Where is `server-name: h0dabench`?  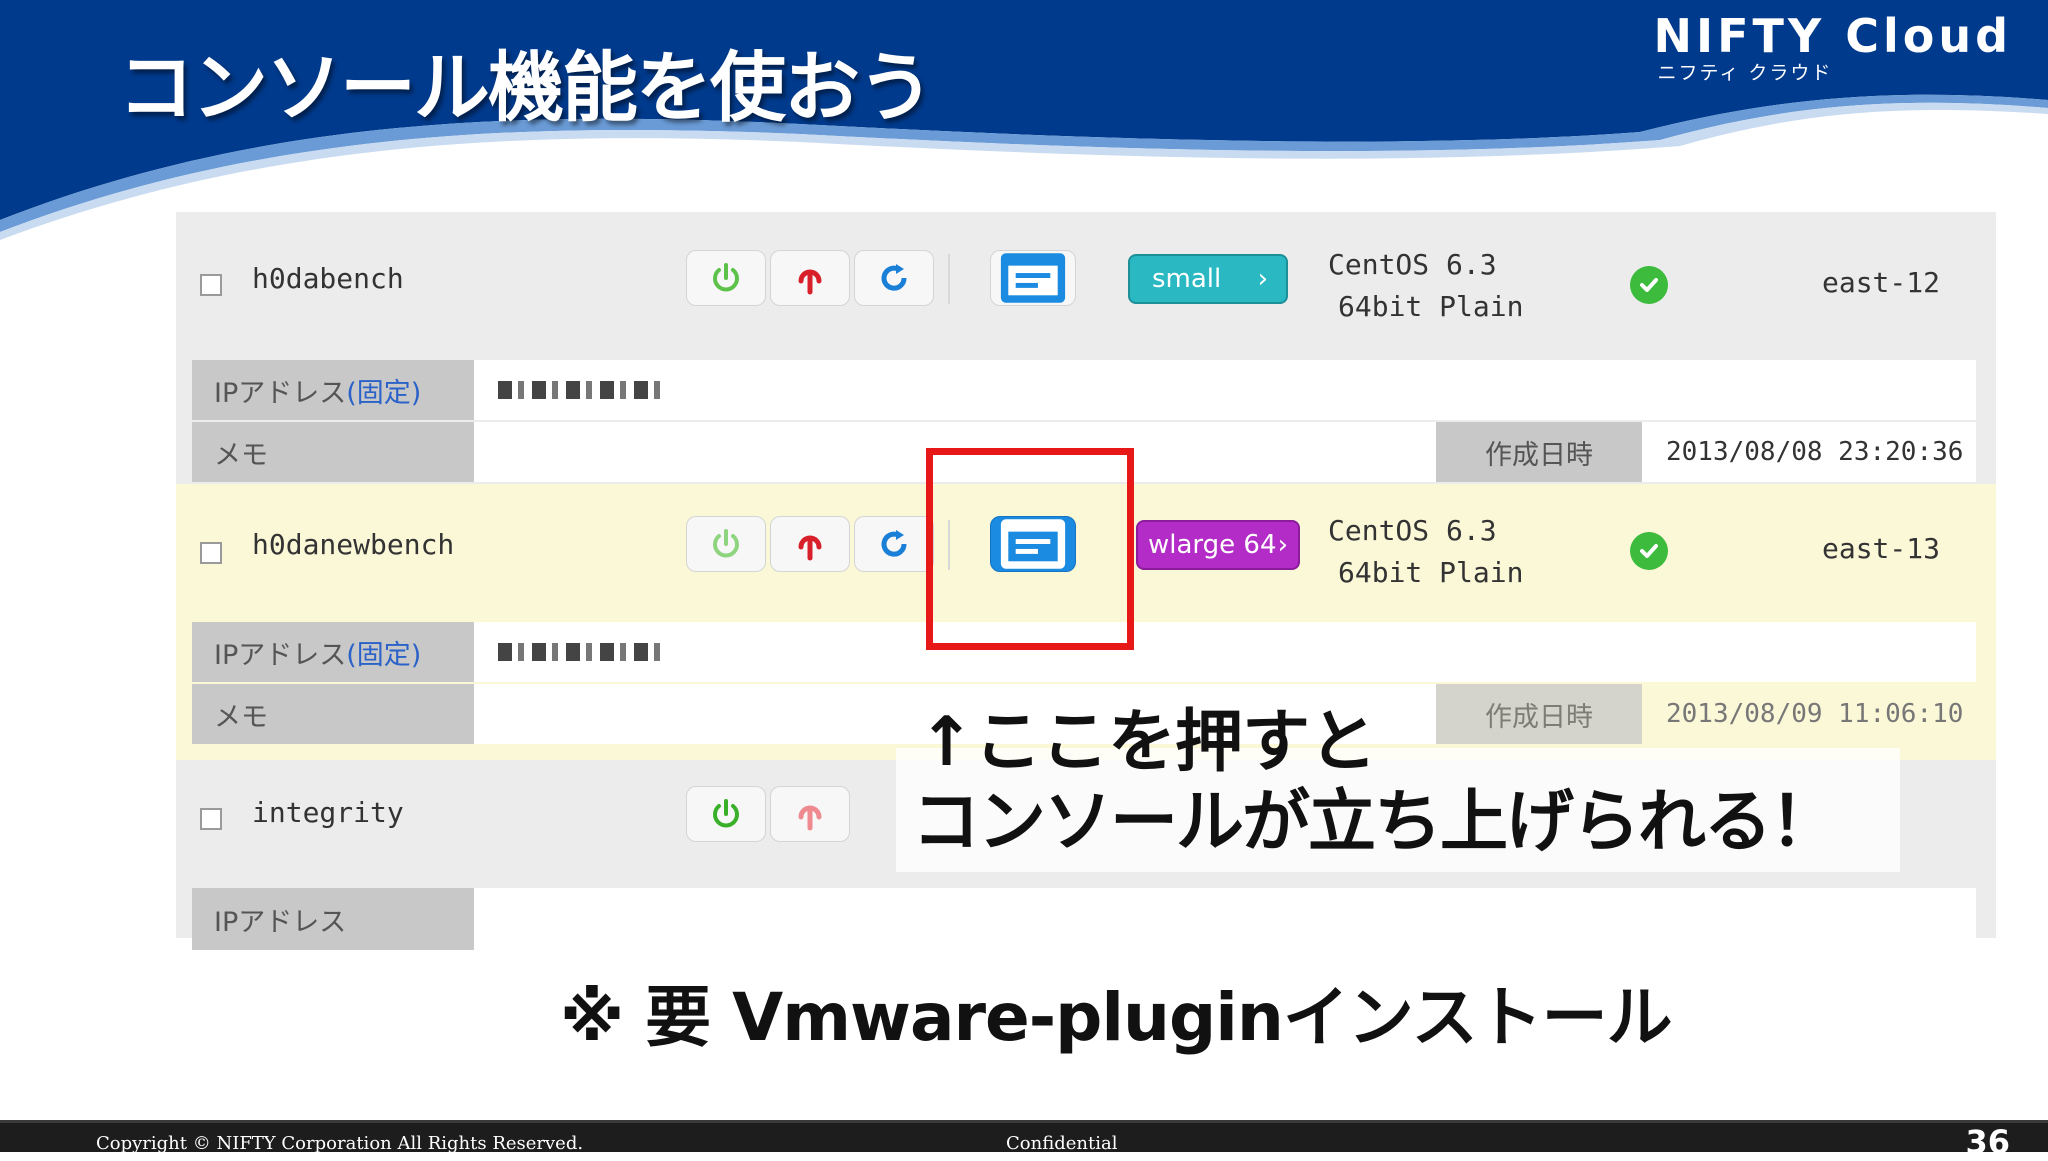 server-name: h0dabench is located at coordinates (328, 278).